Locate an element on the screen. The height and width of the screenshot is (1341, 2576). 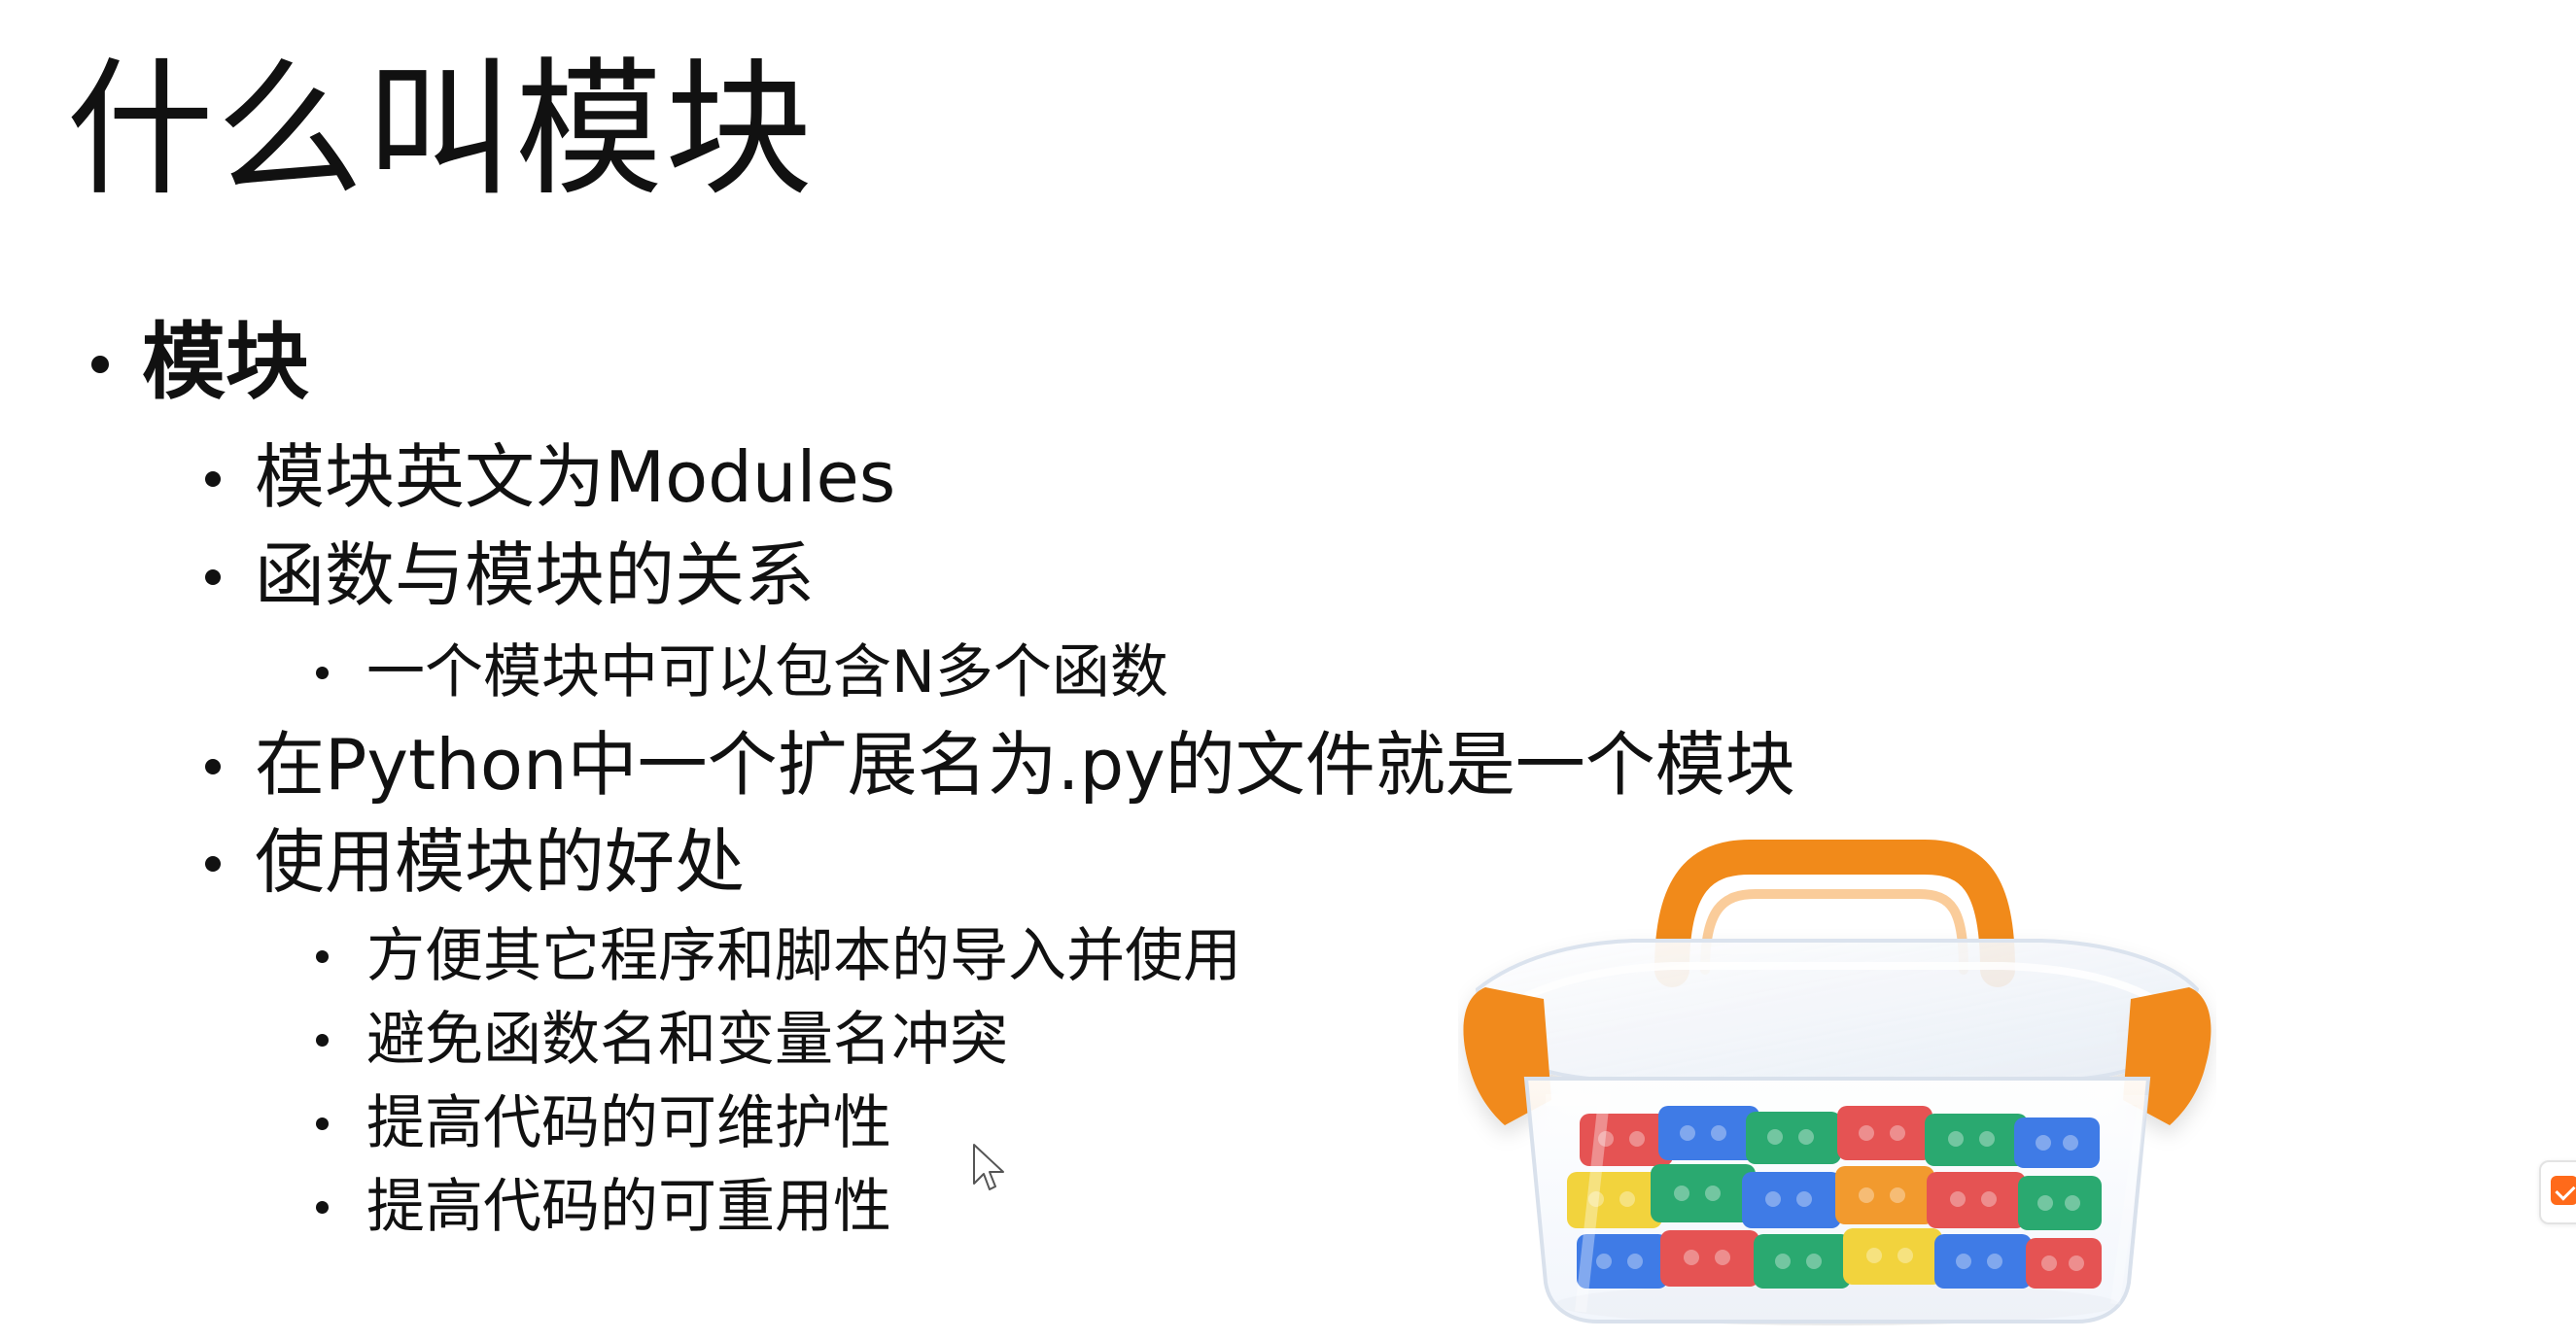
orange-side-tab-inner-icon is located at coordinates (2563, 1190).